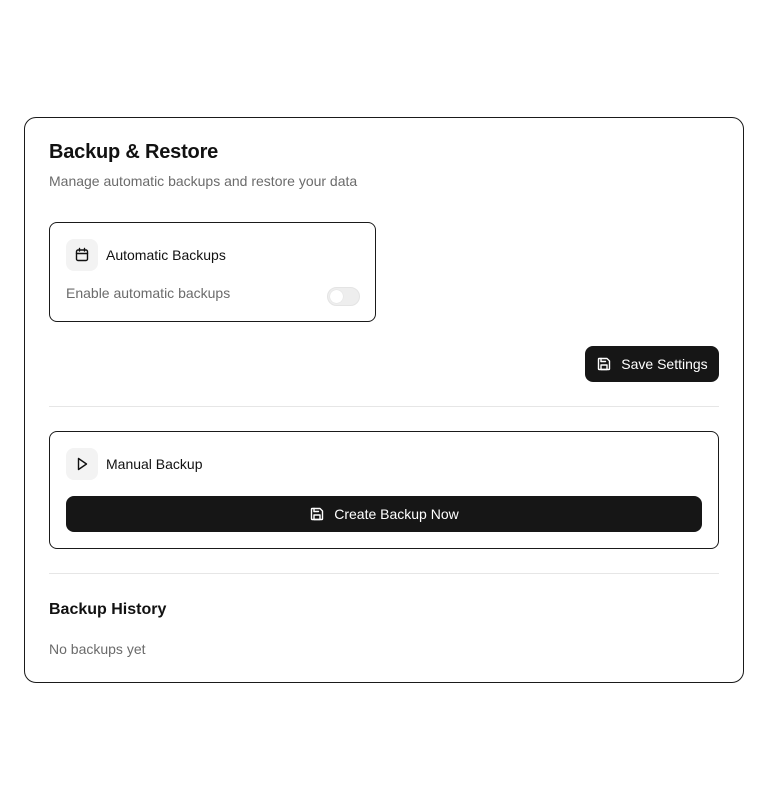 This screenshot has width=768, height=800. What do you see at coordinates (82, 255) in the screenshot?
I see `calendar-icon` at bounding box center [82, 255].